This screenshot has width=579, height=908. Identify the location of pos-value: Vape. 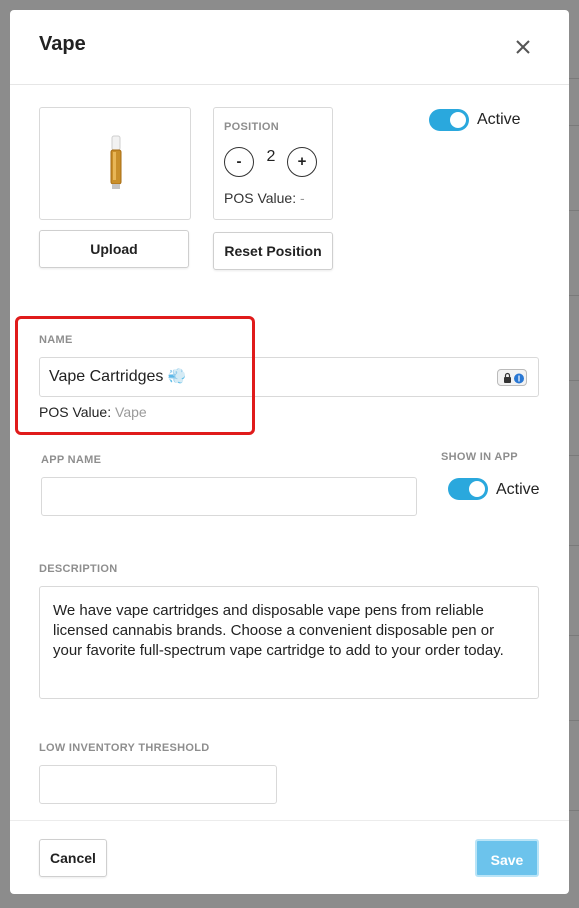
(131, 412).